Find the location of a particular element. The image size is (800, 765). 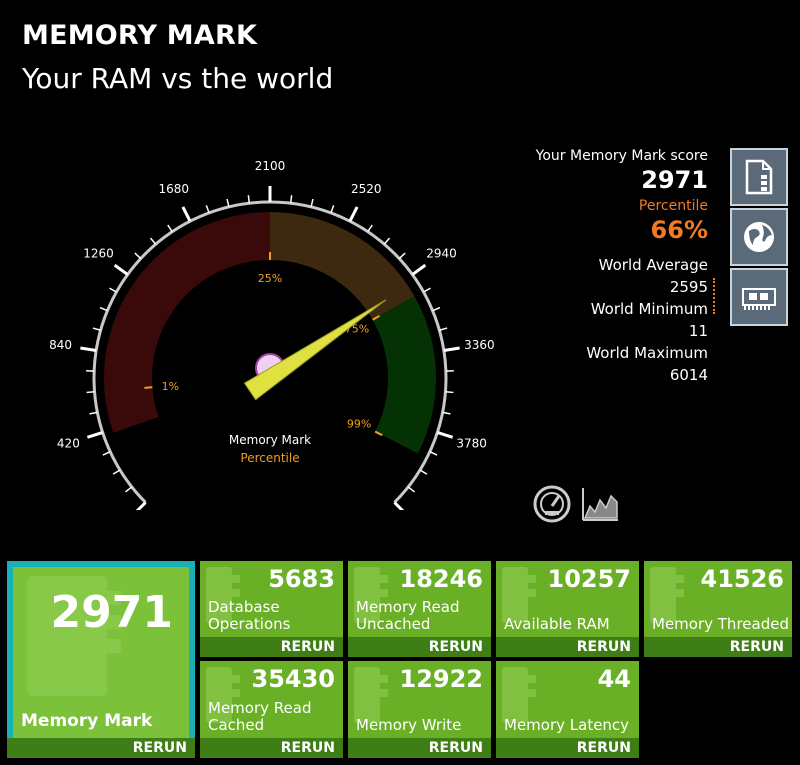

gauge-tick-label: 1680 is located at coordinates (173, 189).